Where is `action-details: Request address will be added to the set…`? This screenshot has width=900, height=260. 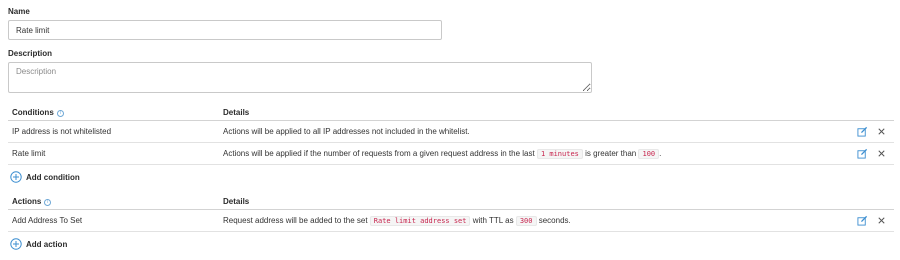
action-details: Request address will be added to the set… is located at coordinates (397, 221).